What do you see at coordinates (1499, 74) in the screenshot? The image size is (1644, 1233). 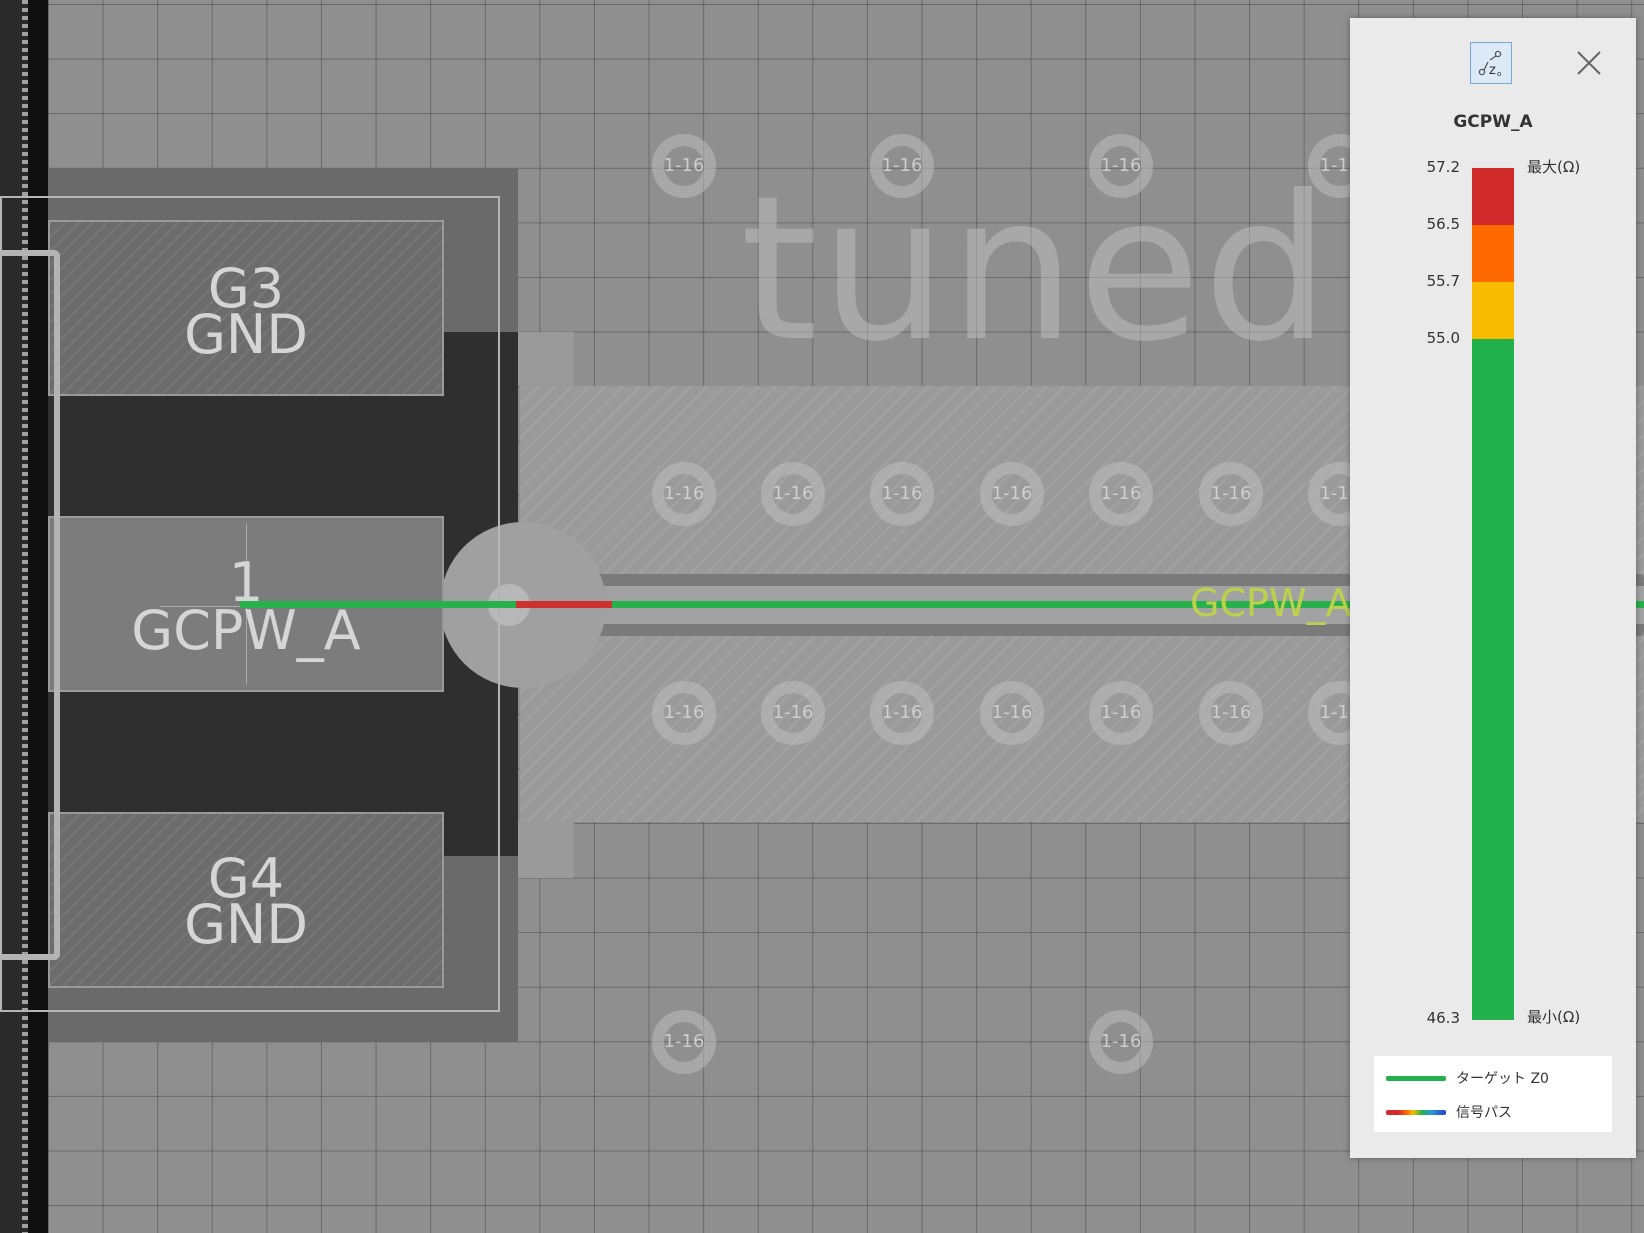 I see `svg-text: o` at bounding box center [1499, 74].